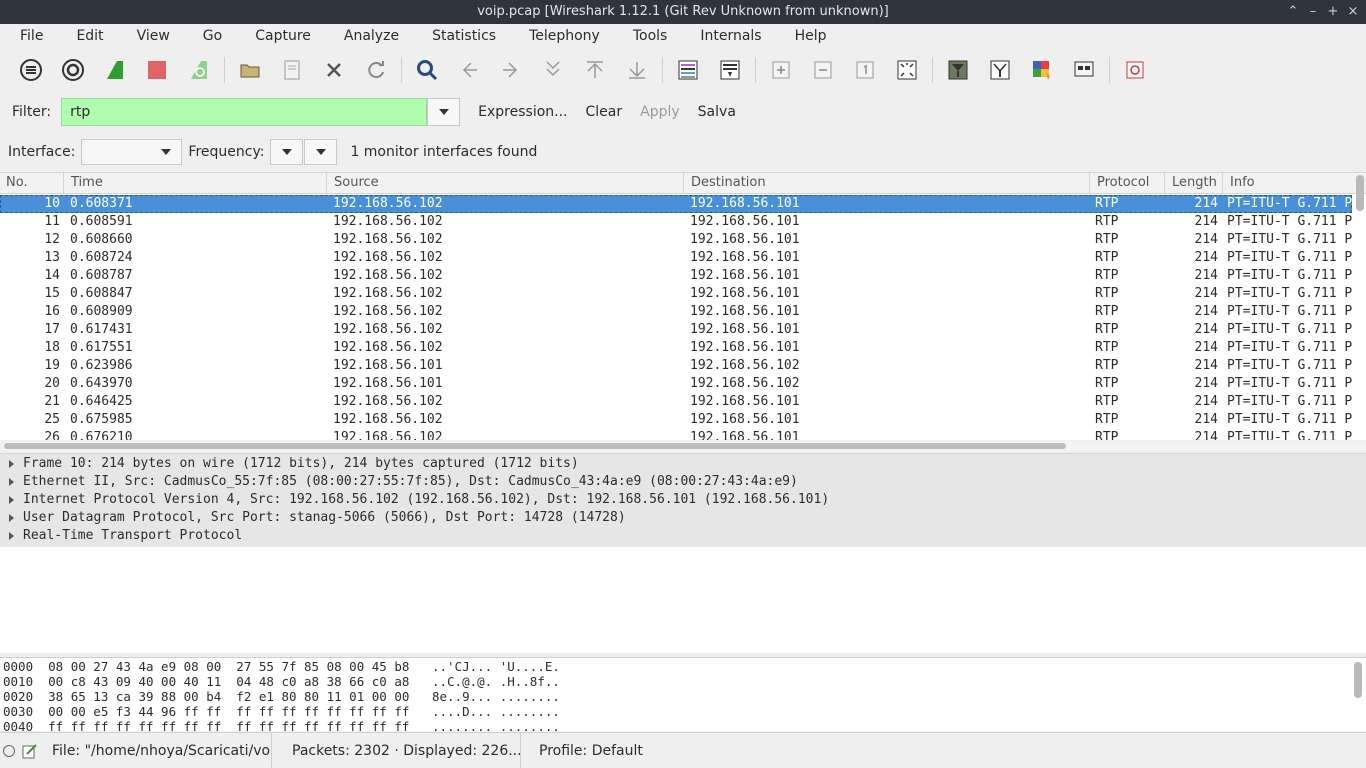 The image size is (1366, 768). I want to click on column-header-source: Source, so click(506, 183).